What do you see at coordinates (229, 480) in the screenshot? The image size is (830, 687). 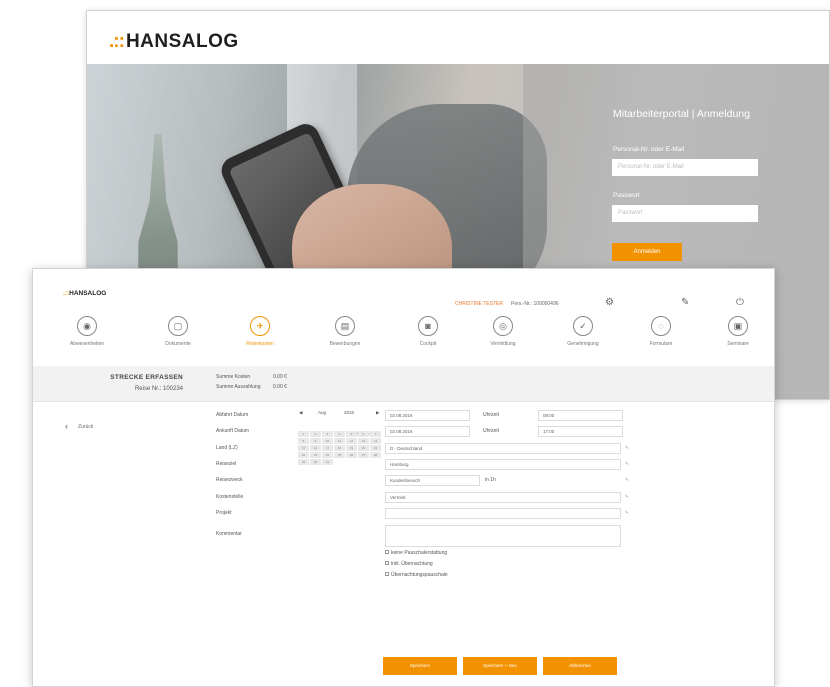 I see `purpose-label: Reisezweck` at bounding box center [229, 480].